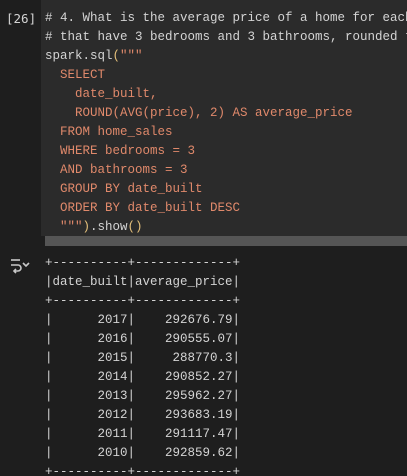 The width and height of the screenshot is (407, 476). Describe the element at coordinates (124, 189) in the screenshot. I see `code-line-group-by: GROUP BY date_built` at that location.